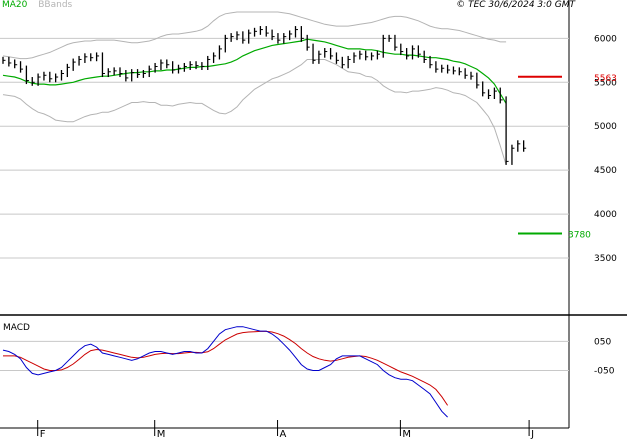  I want to click on price-tick-label: 4000, so click(605, 215).